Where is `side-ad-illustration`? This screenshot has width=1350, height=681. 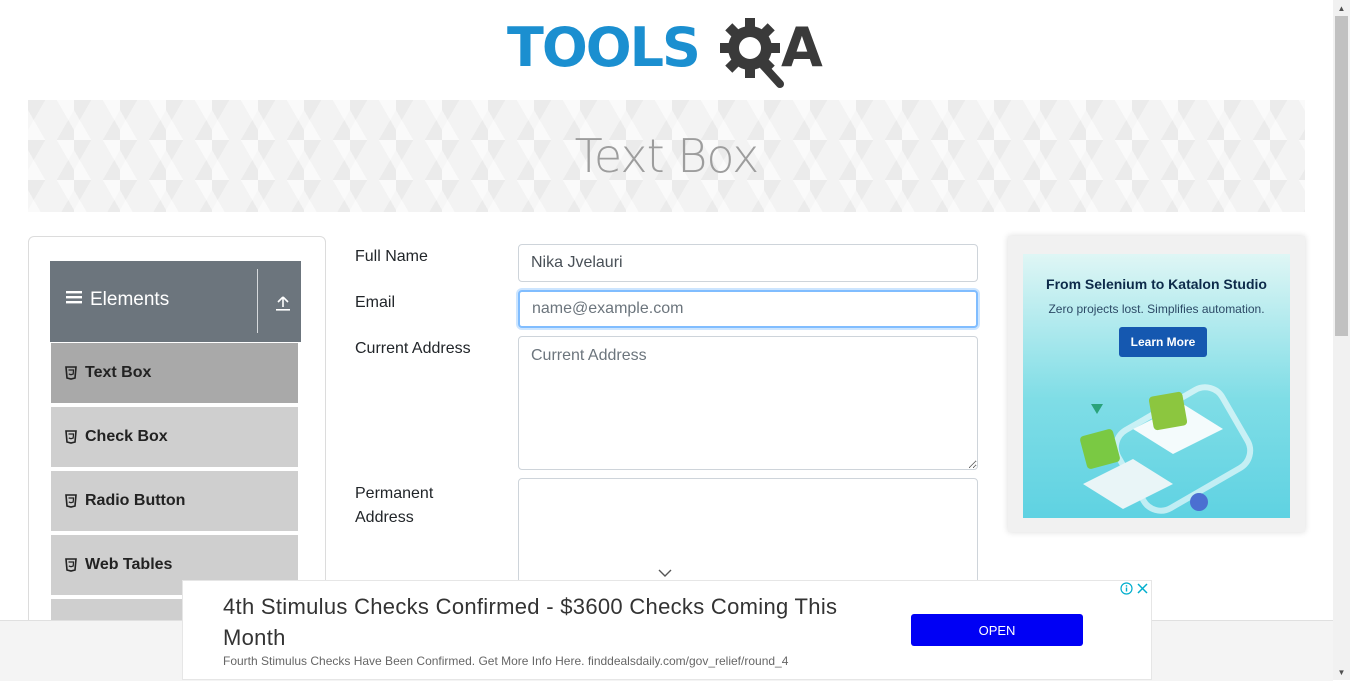 side-ad-illustration is located at coordinates (1167, 449).